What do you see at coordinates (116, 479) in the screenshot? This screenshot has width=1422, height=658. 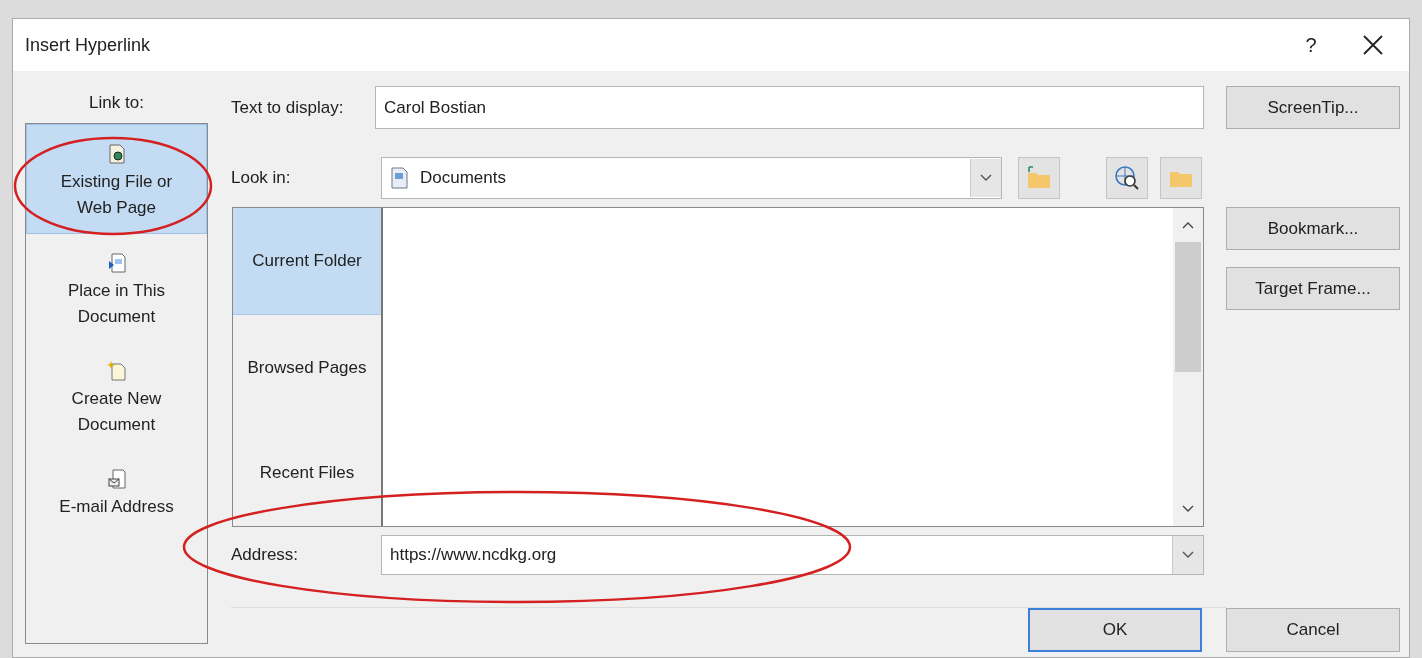 I see `document-envelope-icon` at bounding box center [116, 479].